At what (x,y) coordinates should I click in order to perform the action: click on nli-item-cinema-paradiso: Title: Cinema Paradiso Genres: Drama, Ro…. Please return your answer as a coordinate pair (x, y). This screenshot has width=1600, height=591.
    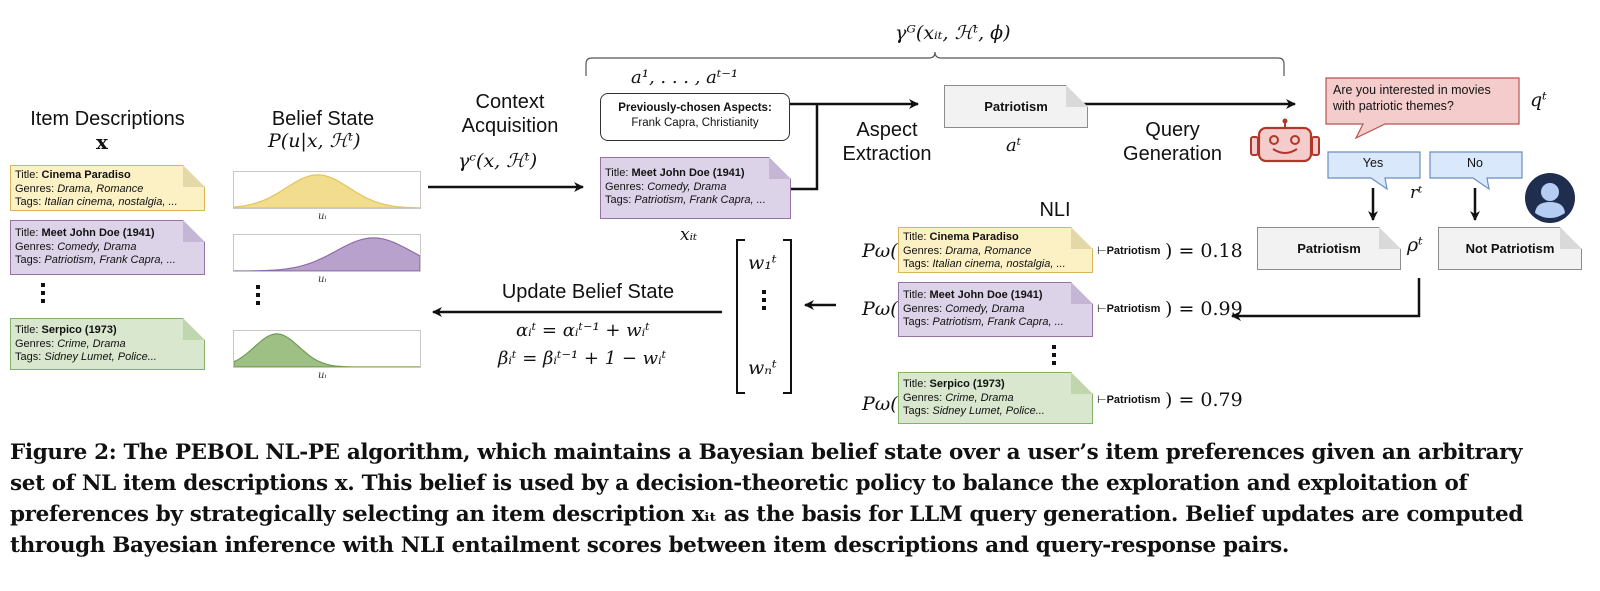
    Looking at the image, I should click on (995, 250).